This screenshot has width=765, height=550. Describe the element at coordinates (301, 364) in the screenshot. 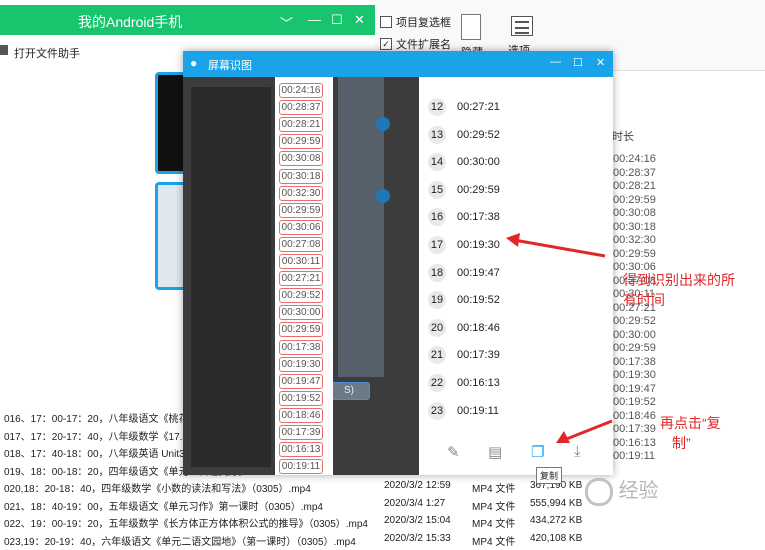

I see `highlighted-timestamp: 00:19:30` at that location.